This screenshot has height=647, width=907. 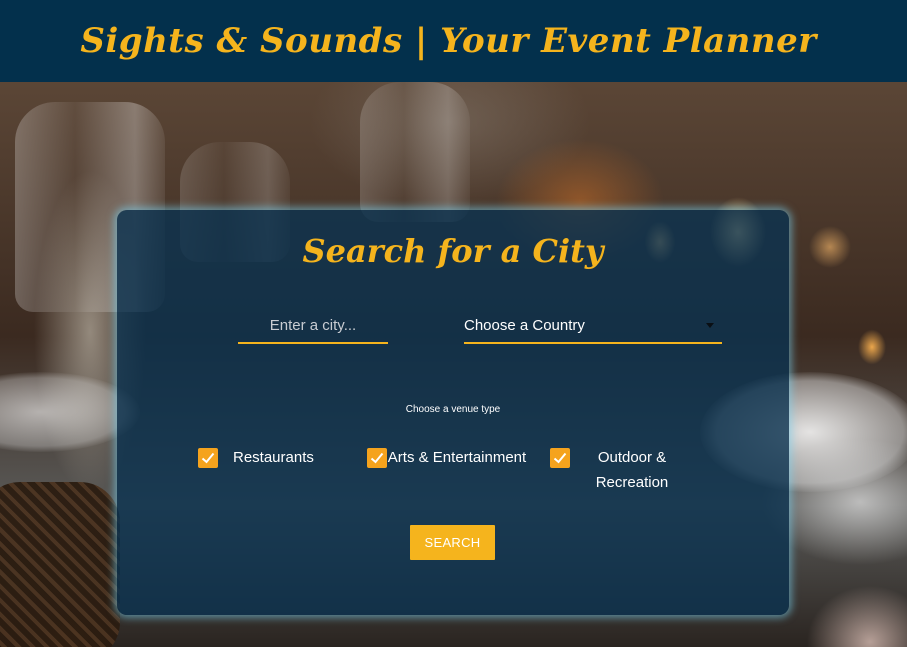 I want to click on checkbox-restaurants, so click(x=208, y=458).